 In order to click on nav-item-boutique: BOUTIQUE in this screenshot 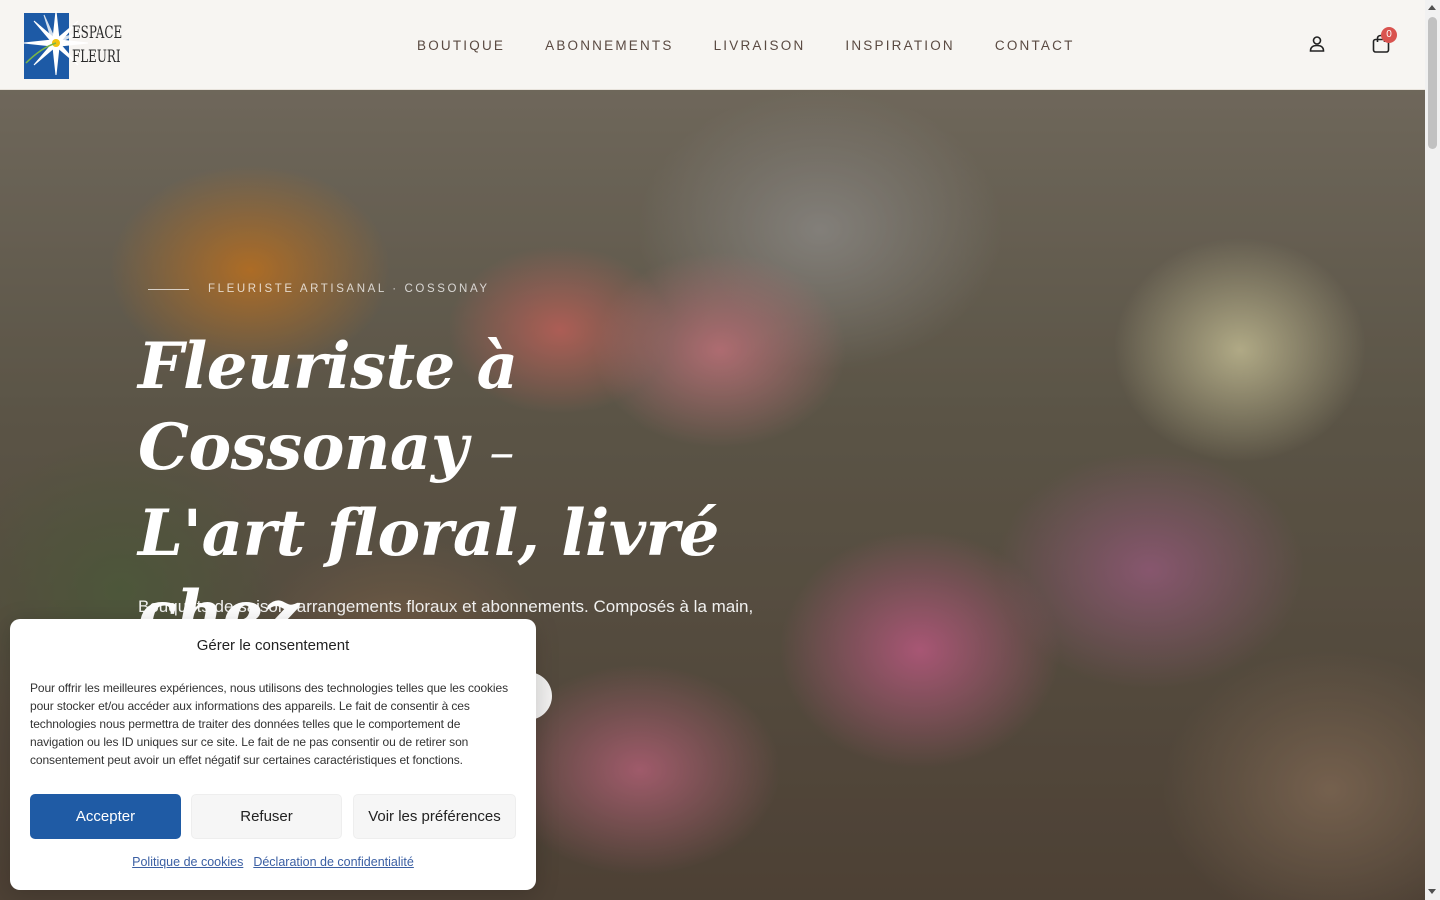, I will do `click(461, 45)`.